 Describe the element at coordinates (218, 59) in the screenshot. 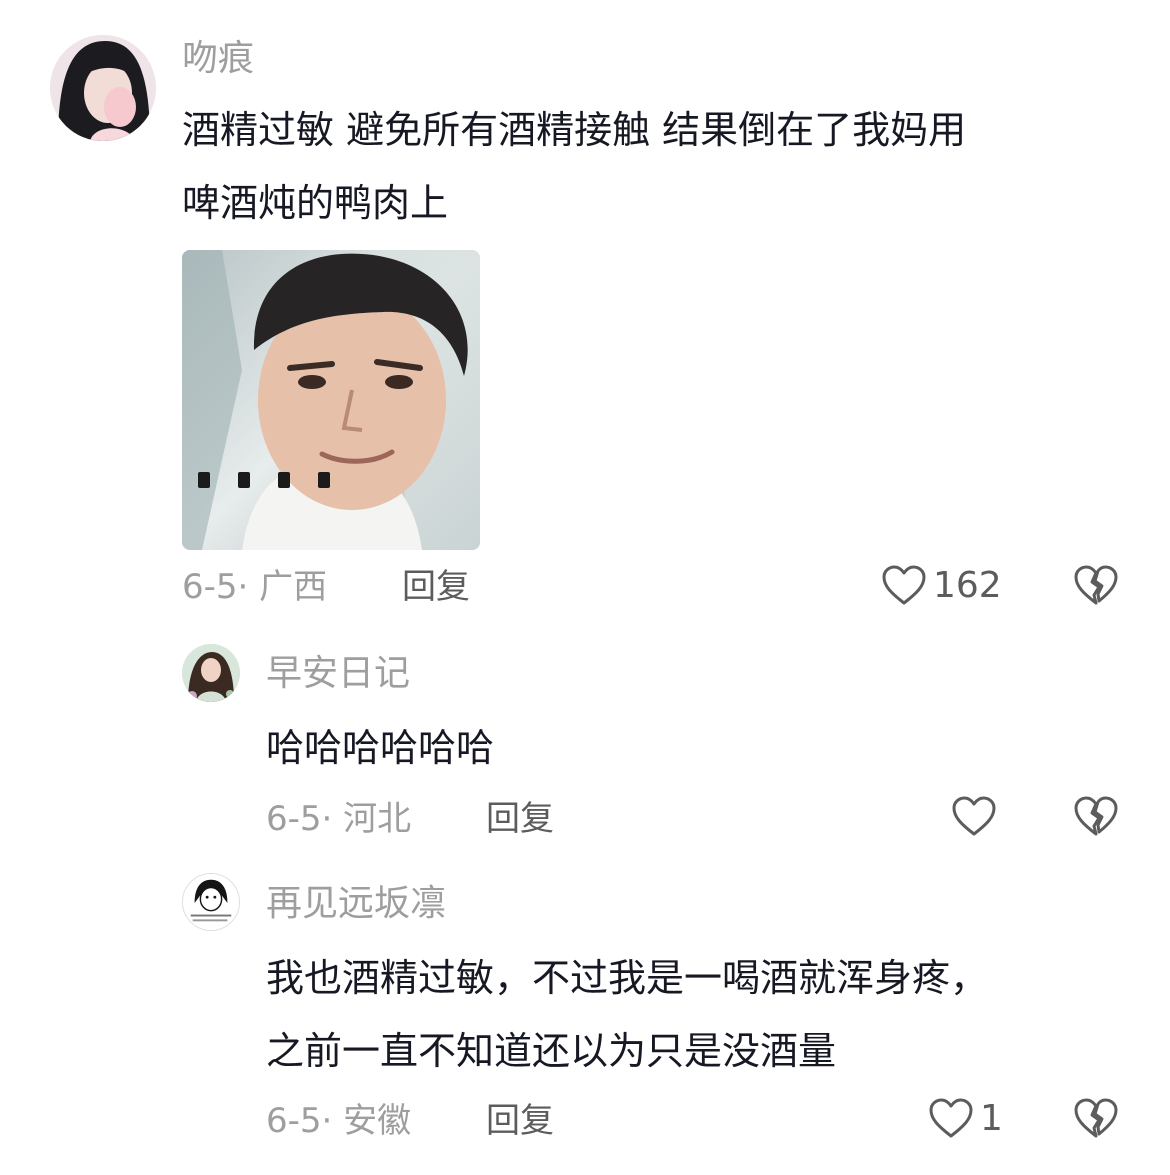

I see `comment-username: 吻痕` at that location.